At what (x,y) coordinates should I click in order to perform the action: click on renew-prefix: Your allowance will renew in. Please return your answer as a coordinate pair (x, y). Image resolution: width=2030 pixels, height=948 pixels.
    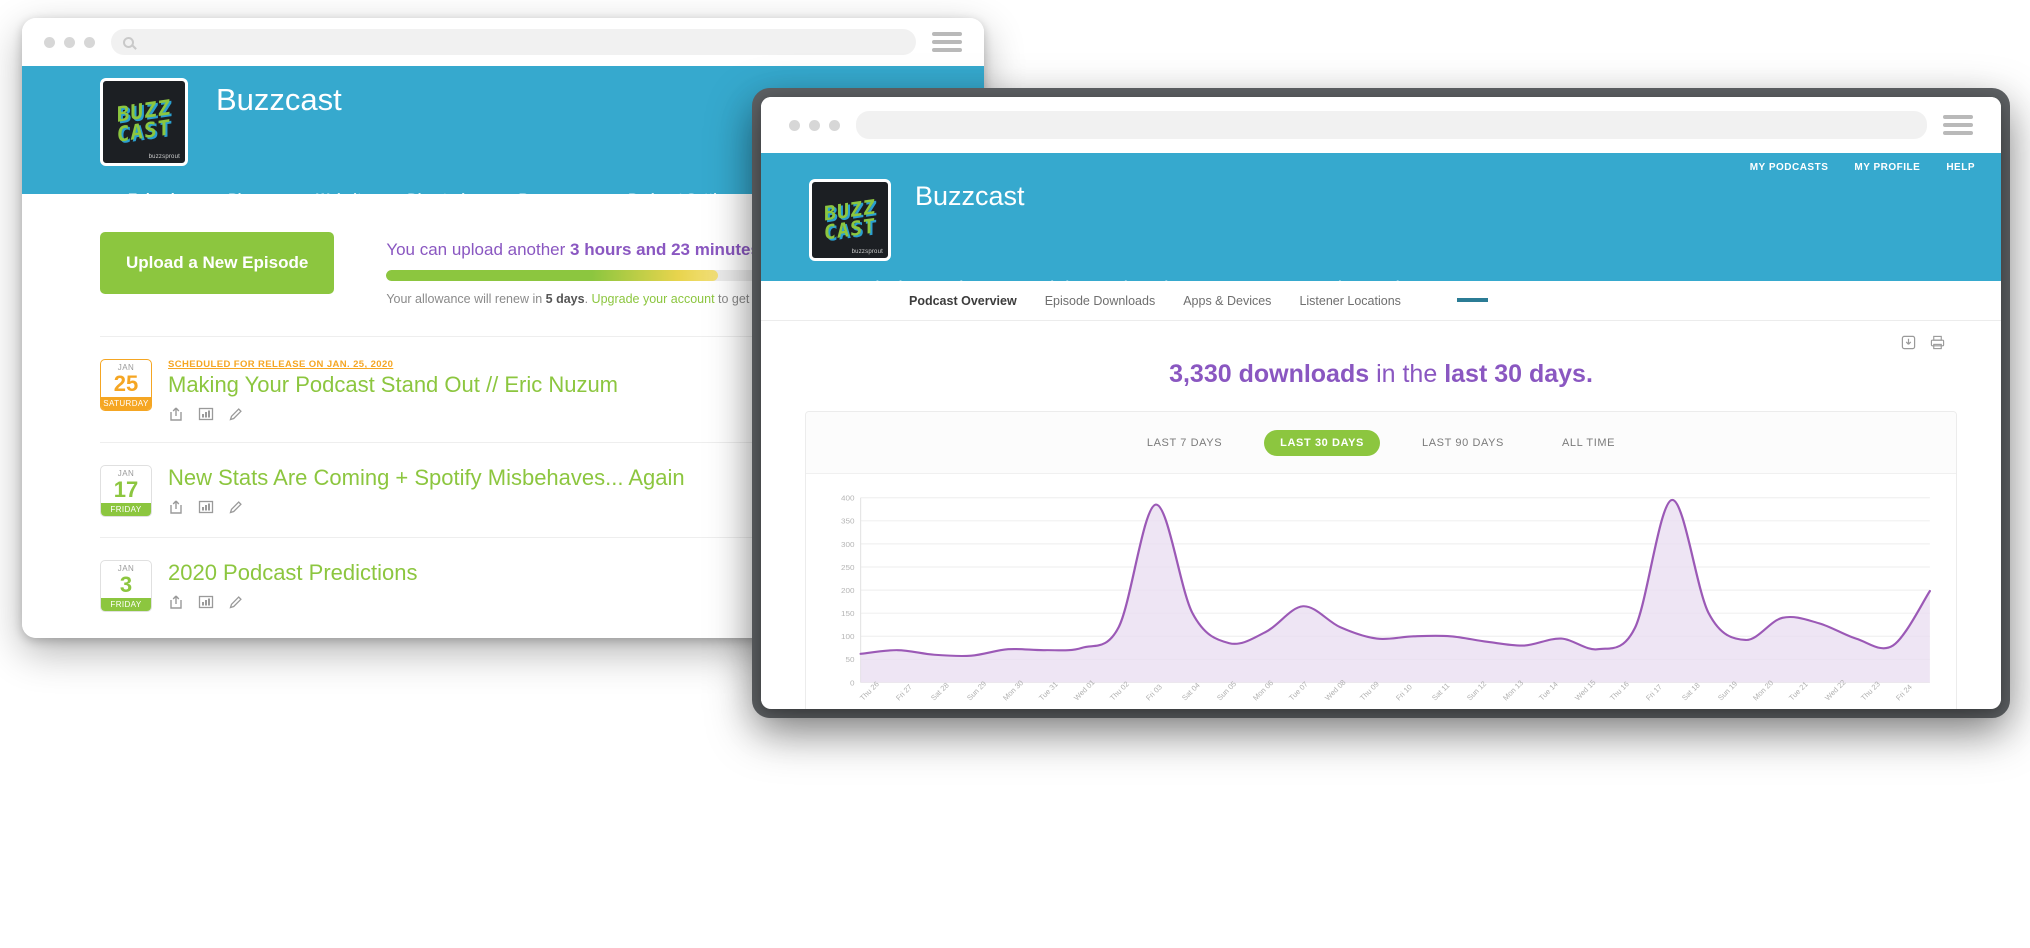
    Looking at the image, I should click on (466, 299).